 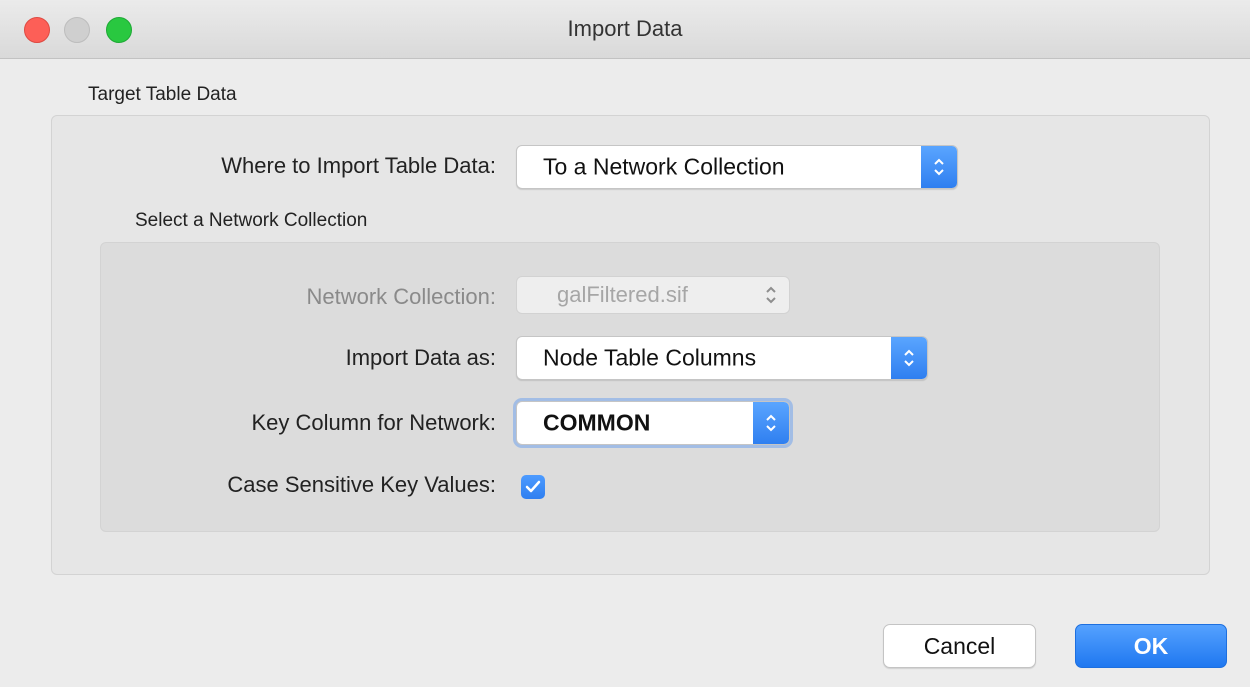 What do you see at coordinates (622, 294) in the screenshot?
I see `network-collection-value: galFiltered.sif` at bounding box center [622, 294].